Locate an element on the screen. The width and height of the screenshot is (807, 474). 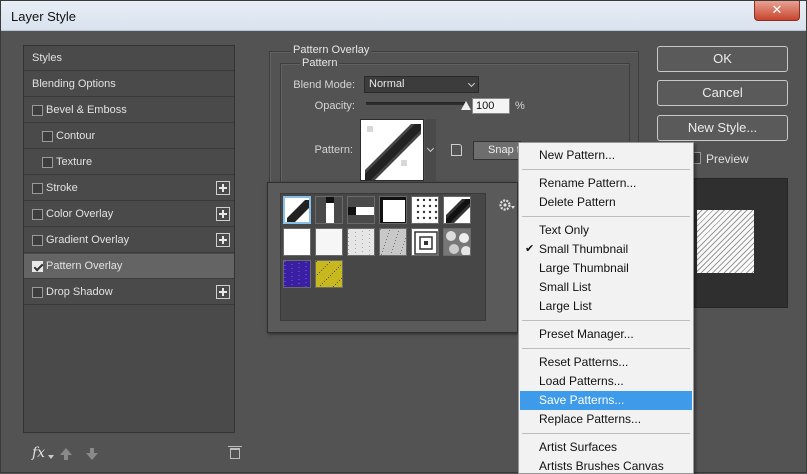
purple-texture-pattern is located at coordinates (297, 274).